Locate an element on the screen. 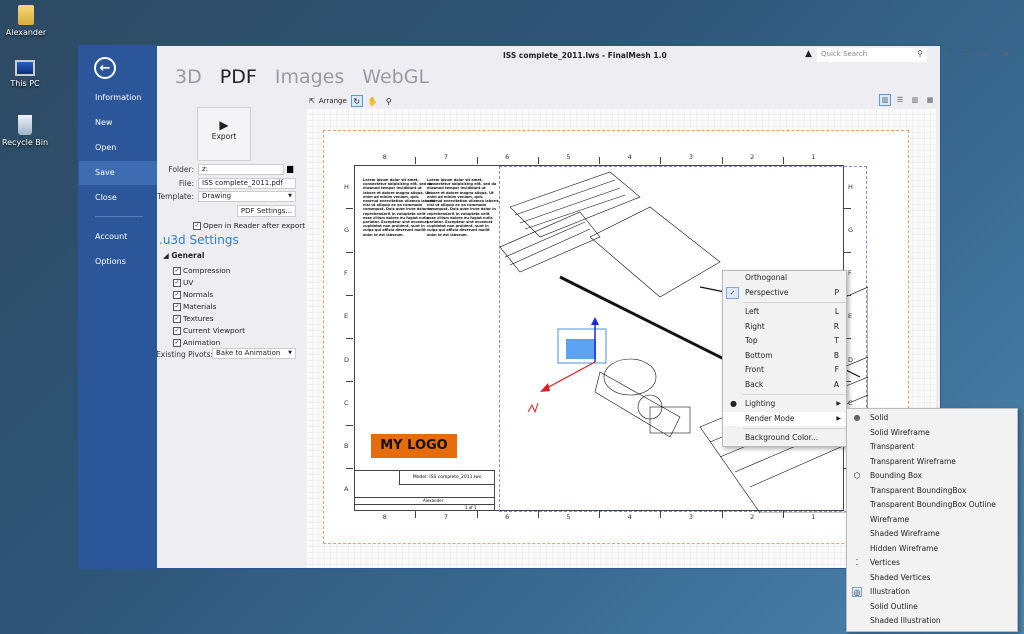 This screenshot has width=1024, height=634. user-folder-icon is located at coordinates (26, 15).